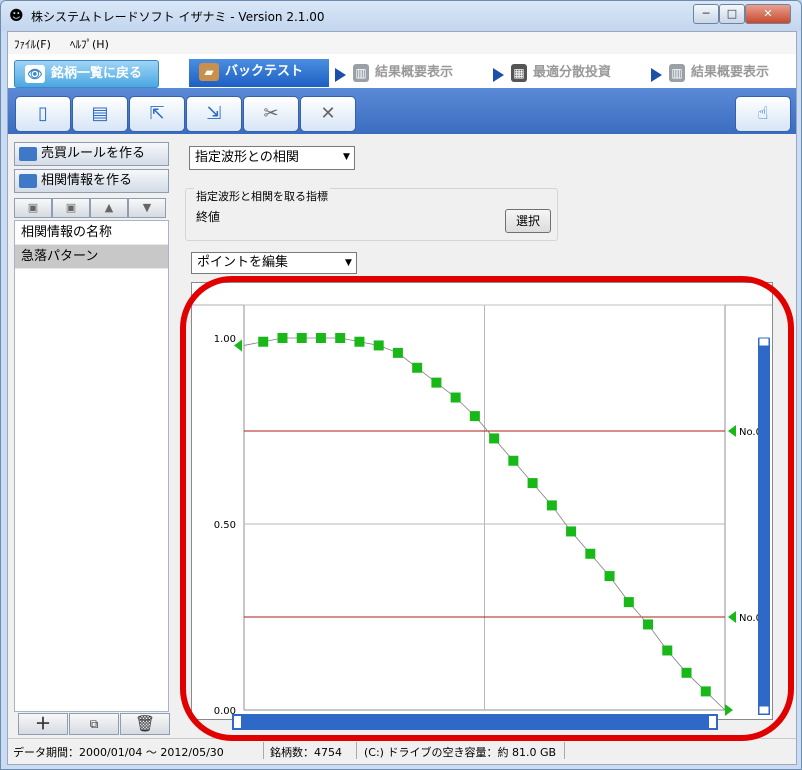 This screenshot has height=770, width=802. I want to click on tab-results-2: ▥ 結果概要表示, so click(719, 73).